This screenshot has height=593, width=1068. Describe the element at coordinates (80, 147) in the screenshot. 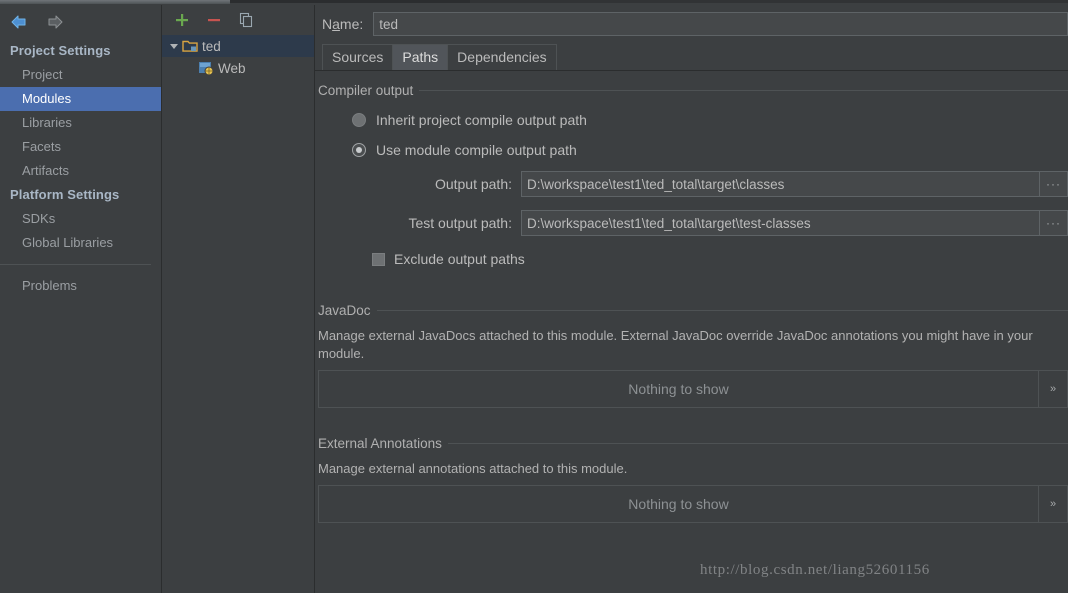

I see `sidebar-item-facets: Facets` at that location.